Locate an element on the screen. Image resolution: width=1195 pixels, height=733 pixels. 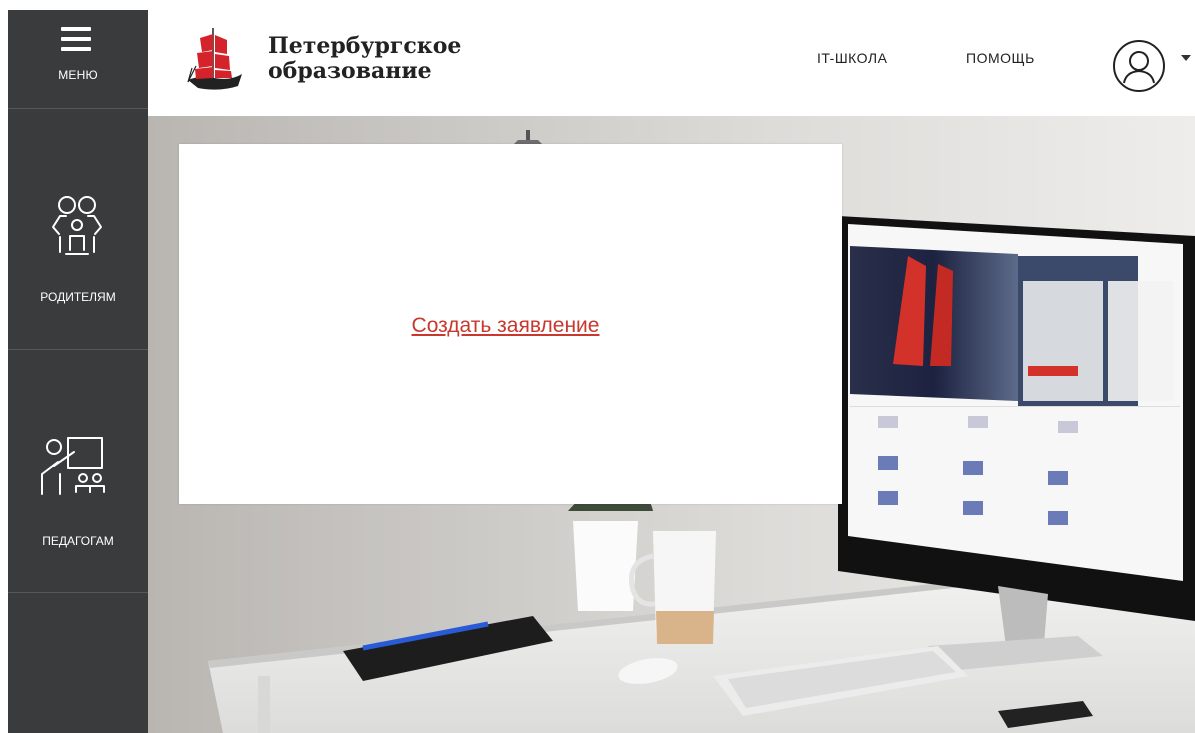
chevron-down-icon is located at coordinates (1186, 58).